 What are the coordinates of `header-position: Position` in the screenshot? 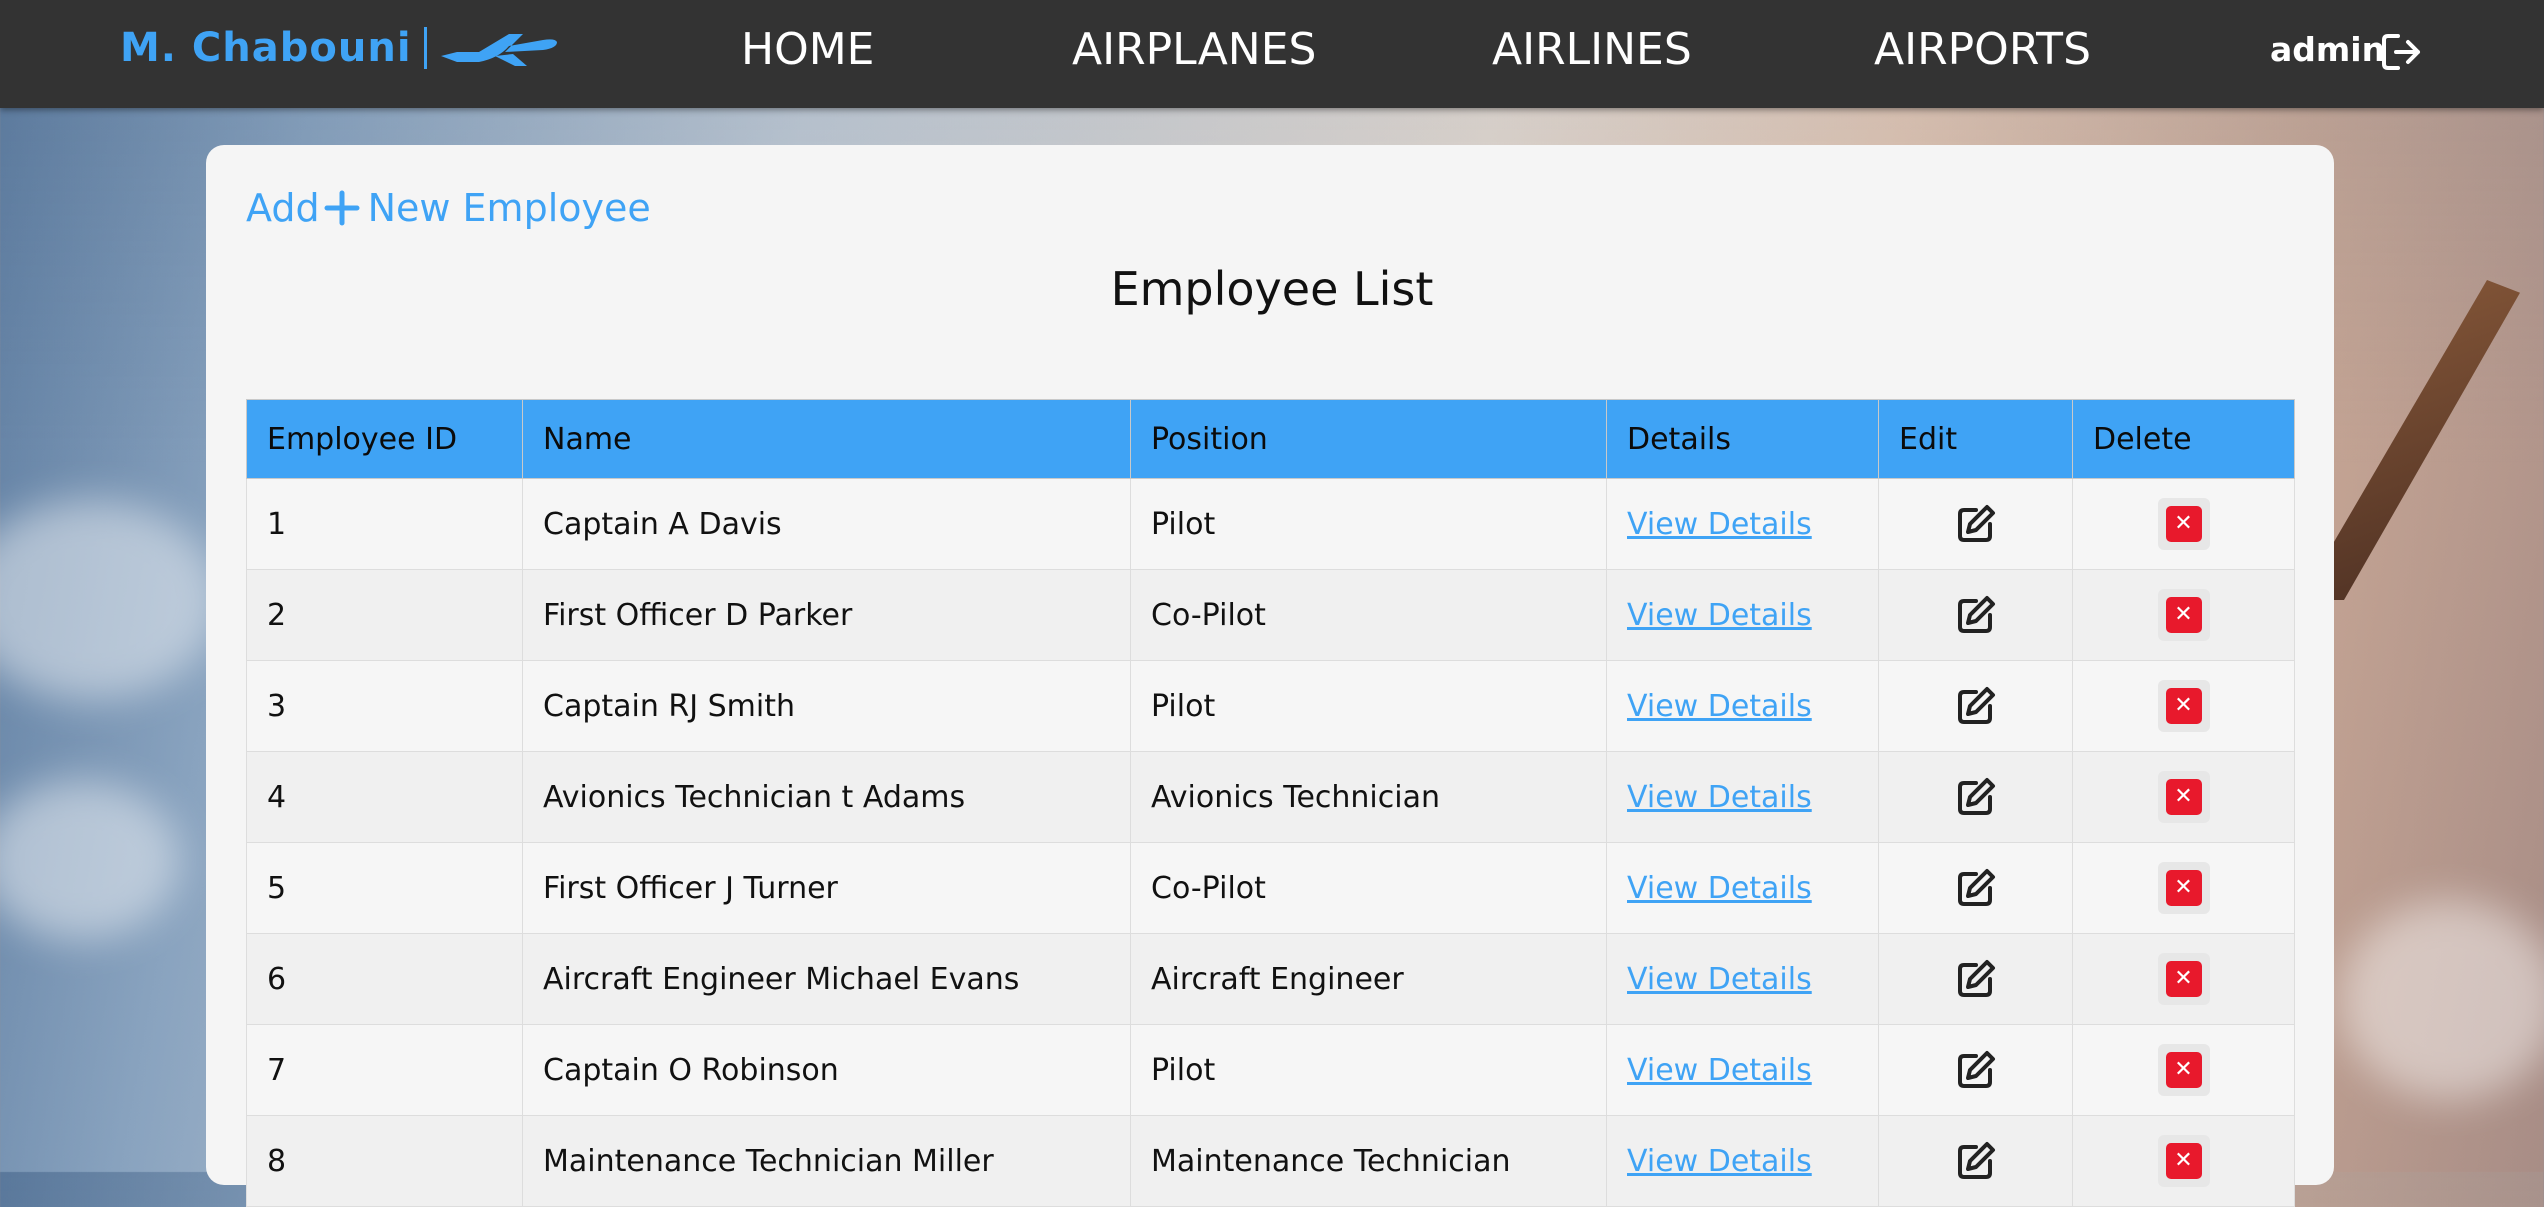 It's located at (1368, 439).